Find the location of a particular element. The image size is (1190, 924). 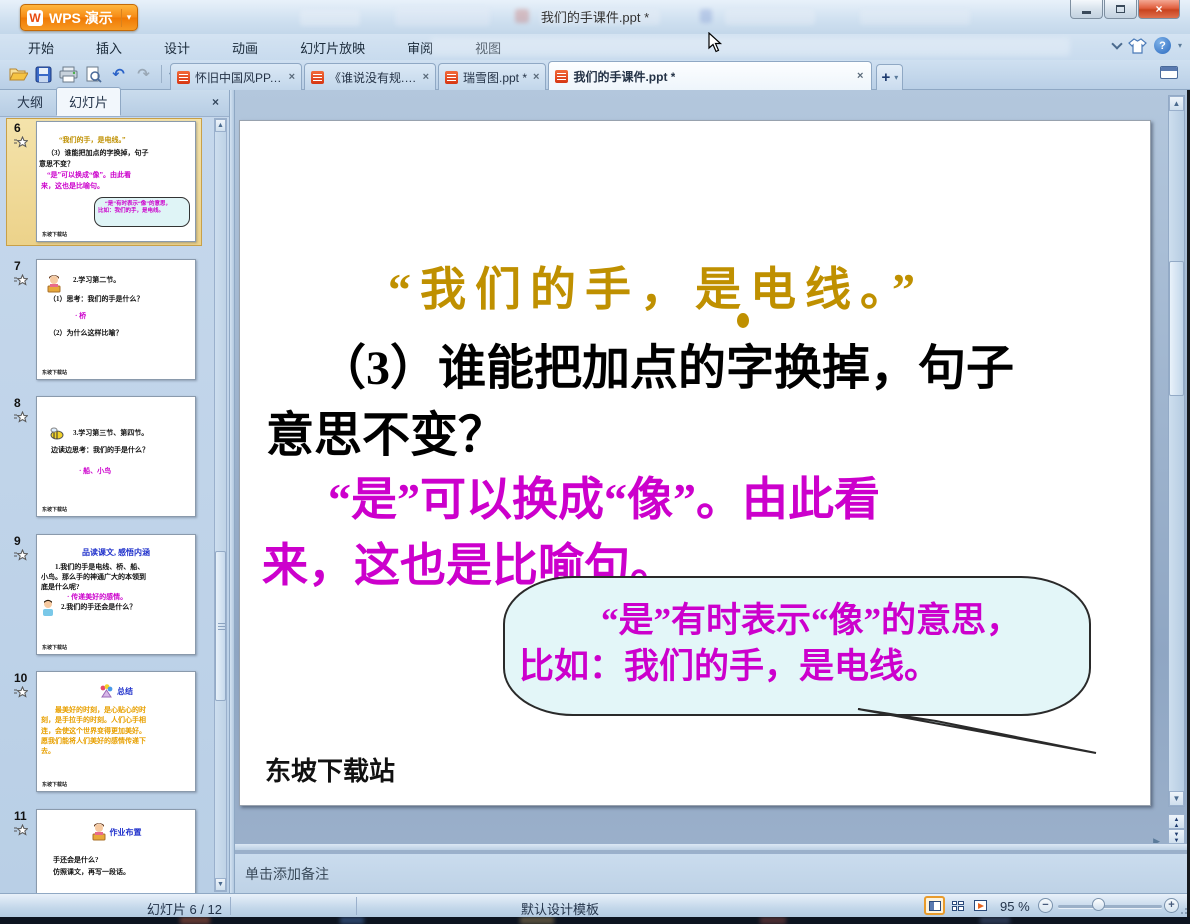

speech-bubble-tail is located at coordinates (977, 731).